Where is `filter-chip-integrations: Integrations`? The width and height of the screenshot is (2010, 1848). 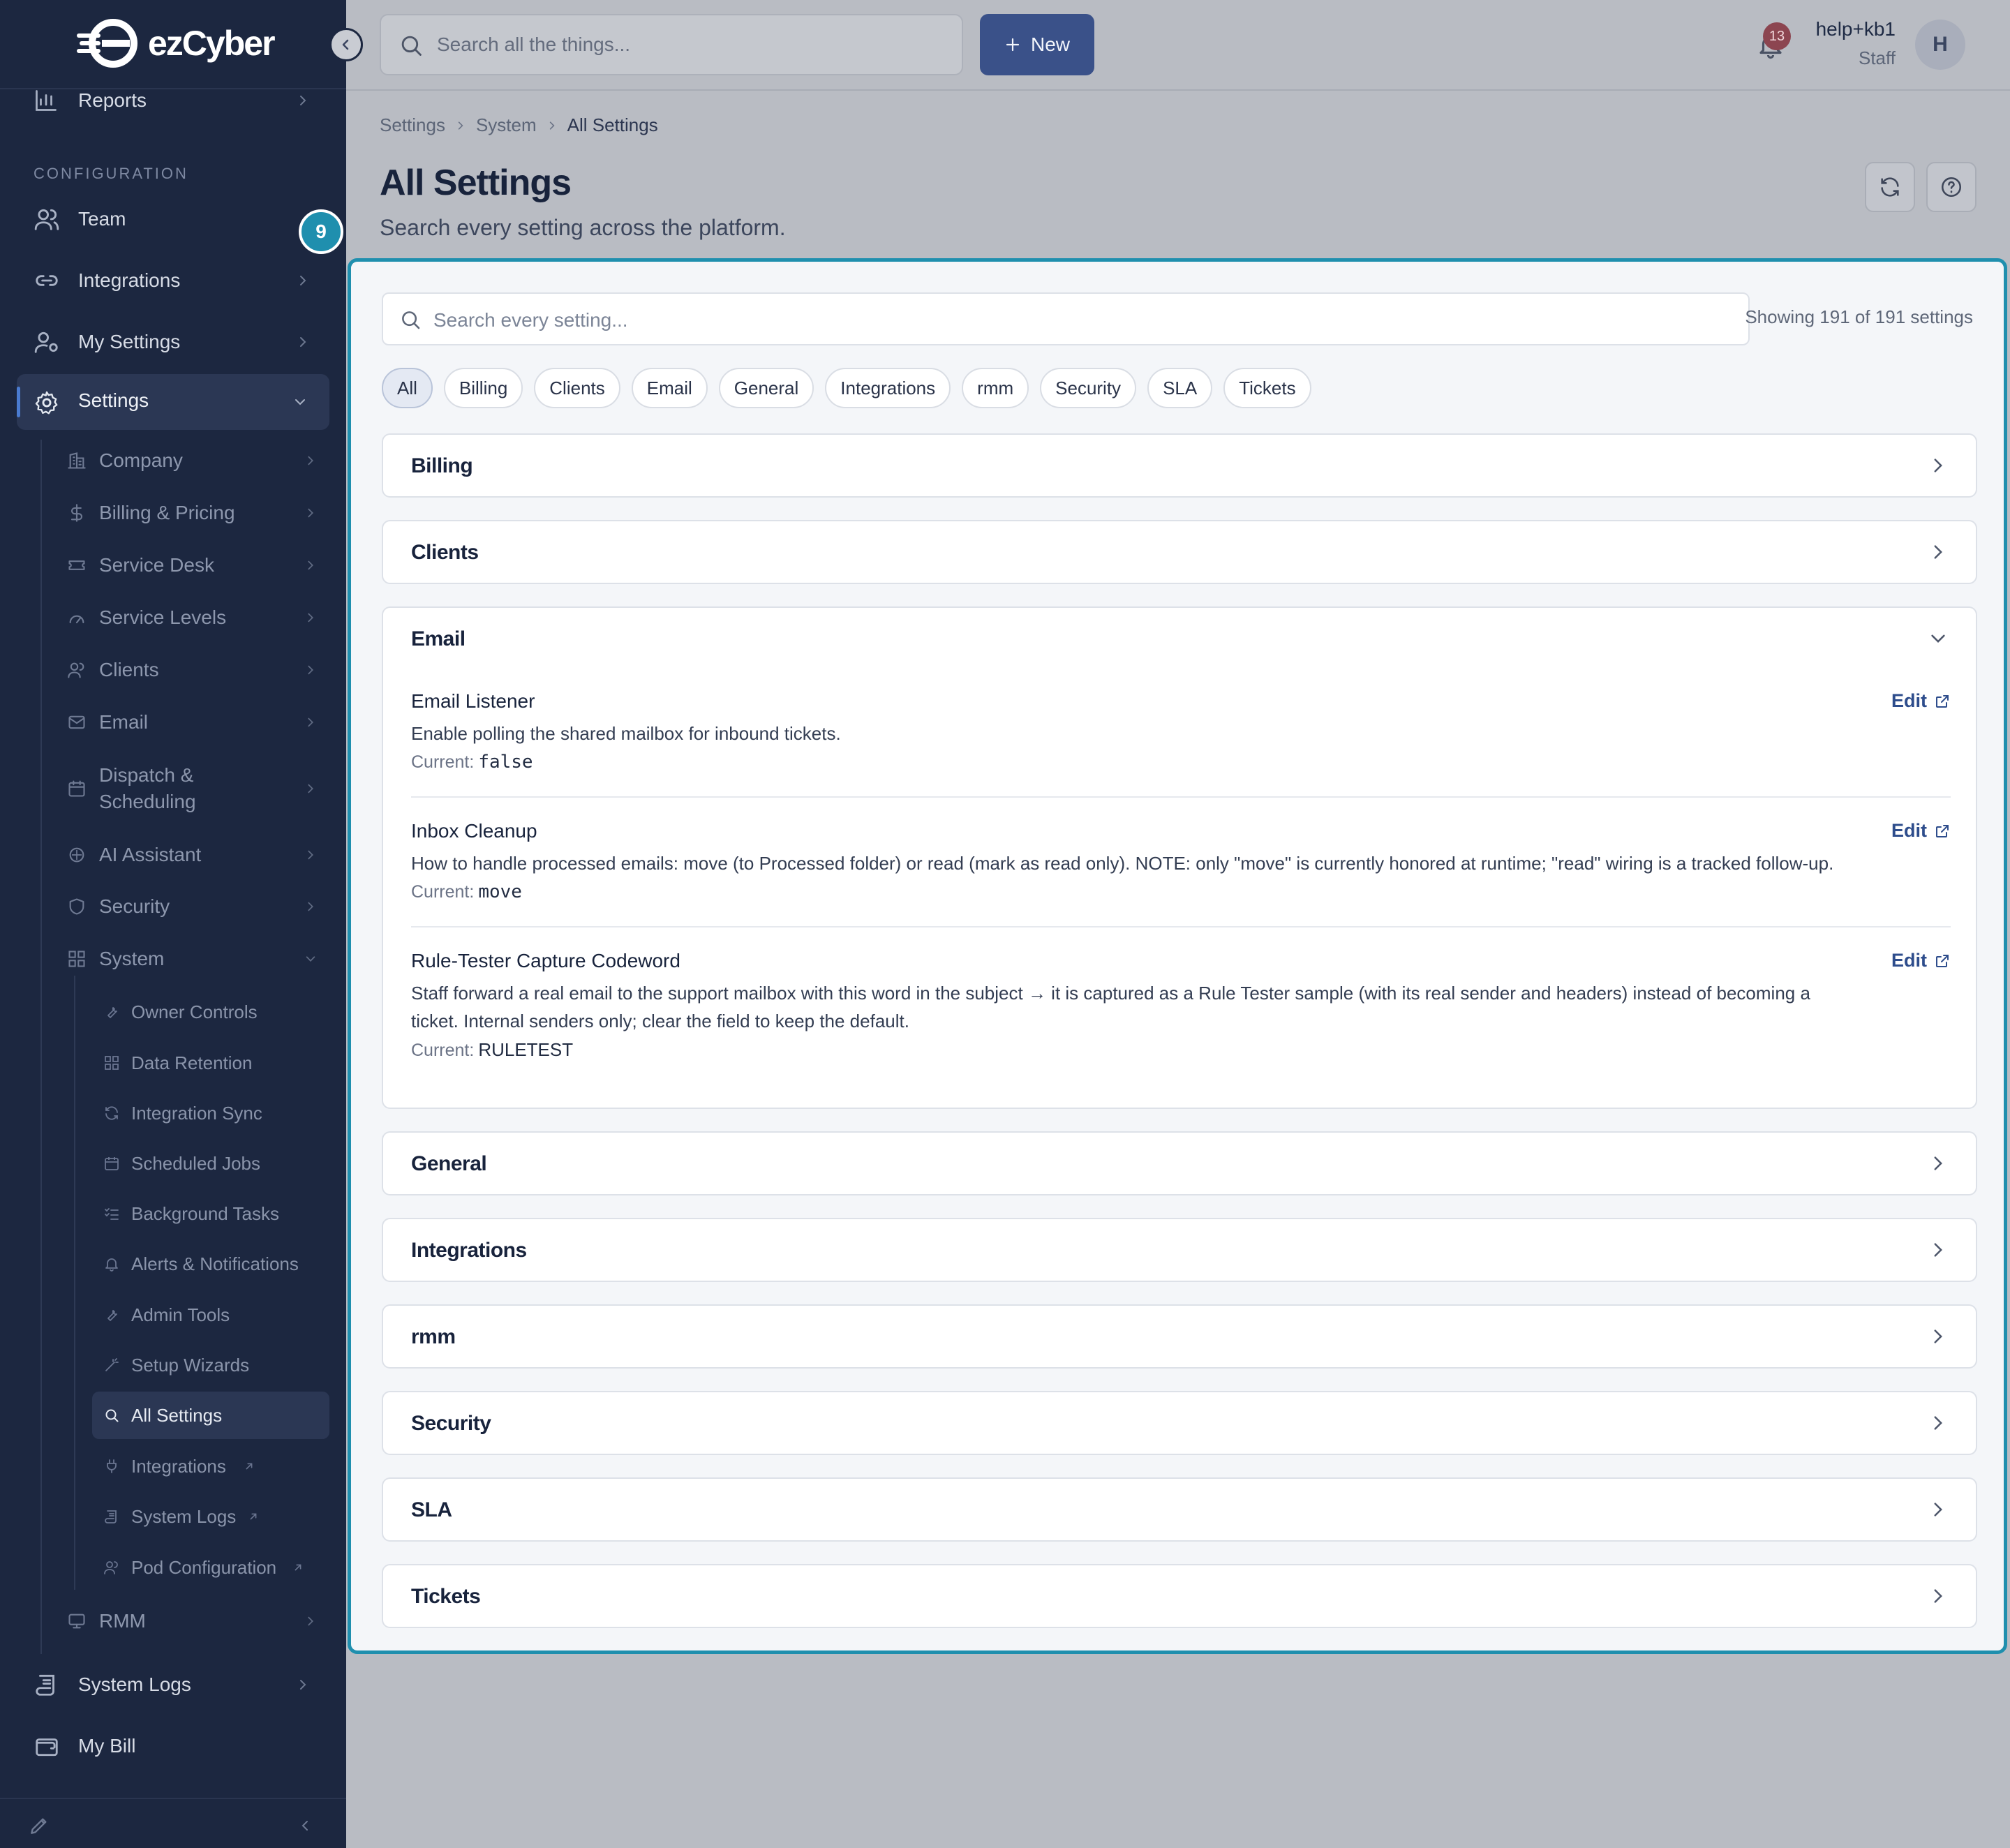
filter-chip-integrations: Integrations is located at coordinates (888, 388).